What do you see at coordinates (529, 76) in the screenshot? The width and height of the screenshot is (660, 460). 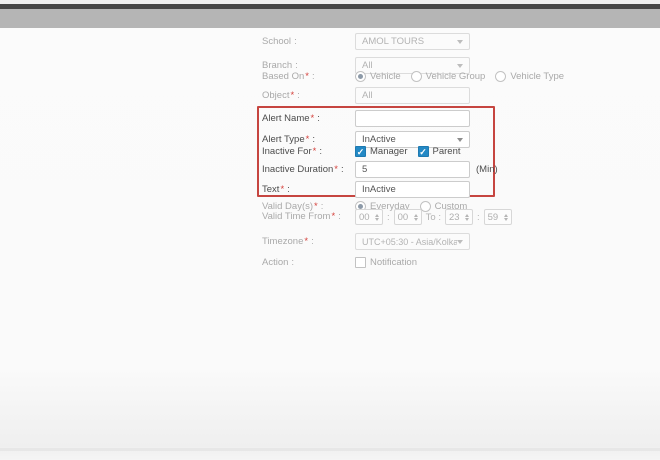 I see `radio-vehicle-type: Vehicle Type` at bounding box center [529, 76].